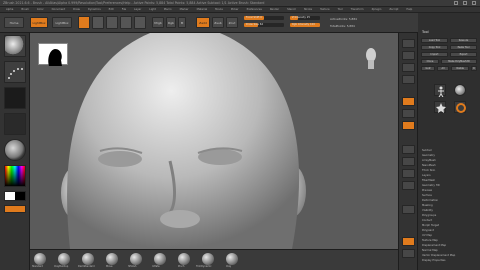  What do you see at coordinates (15, 46) in the screenshot?
I see `brush-selector` at bounding box center [15, 46].